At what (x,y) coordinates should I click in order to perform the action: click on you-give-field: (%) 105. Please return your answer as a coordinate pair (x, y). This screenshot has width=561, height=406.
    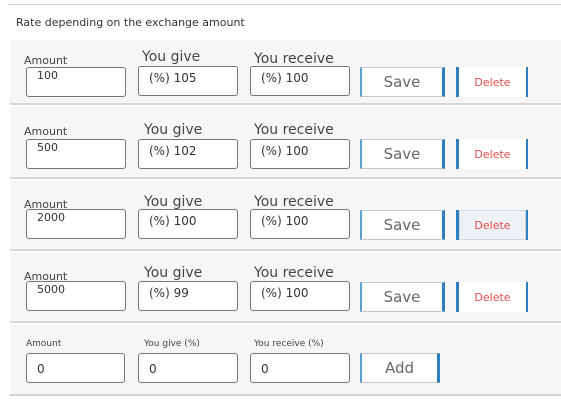
    Looking at the image, I should click on (188, 81).